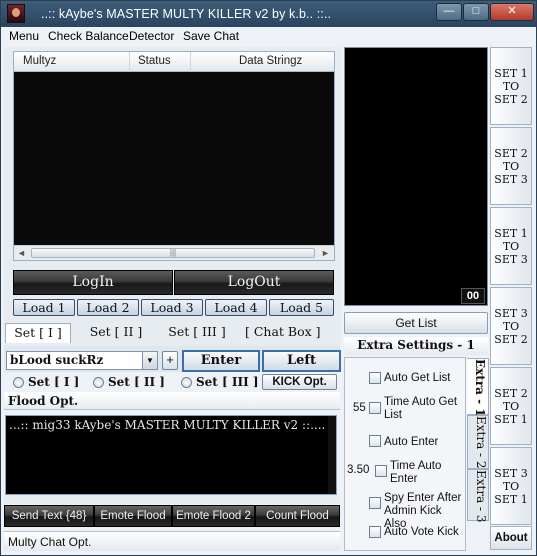 The height and width of the screenshot is (556, 537). Describe the element at coordinates (172, 401) in the screenshot. I see `flood-options-header: Flood Opt.` at that location.